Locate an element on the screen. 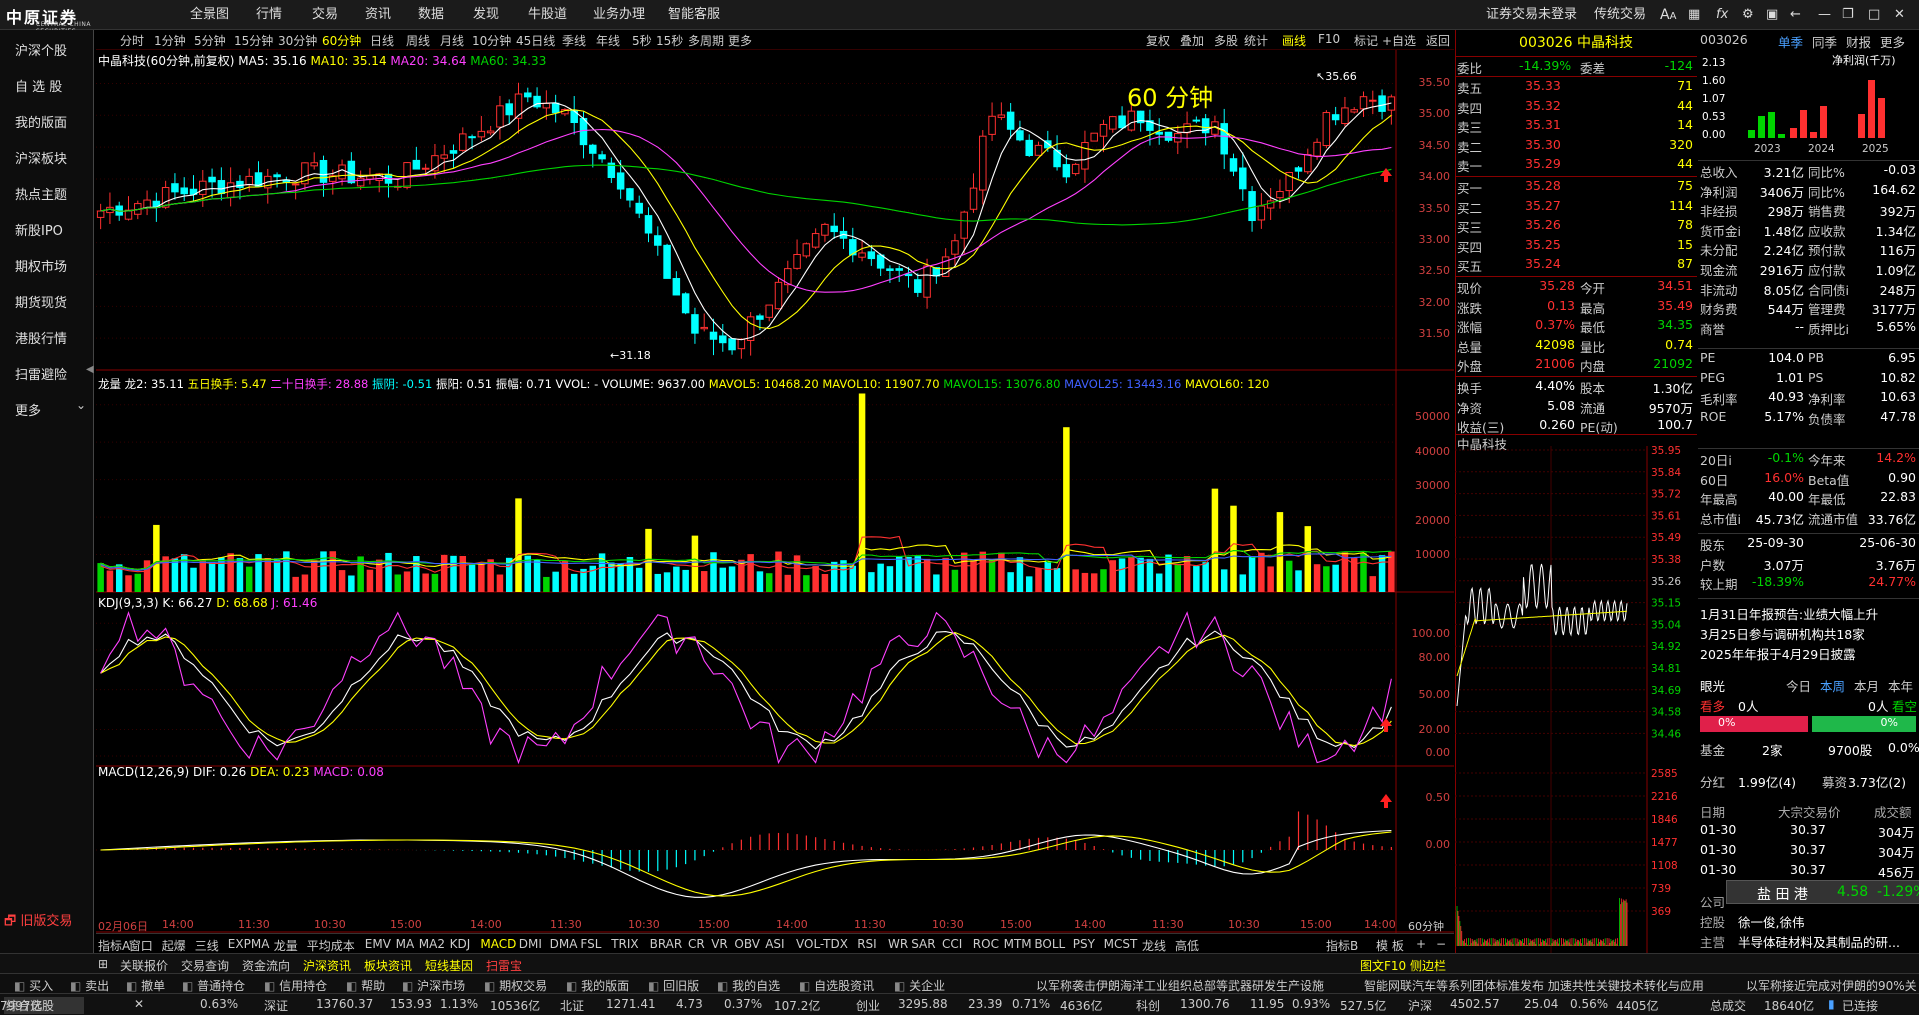  eye-tab-3: 本年 is located at coordinates (1900, 685).